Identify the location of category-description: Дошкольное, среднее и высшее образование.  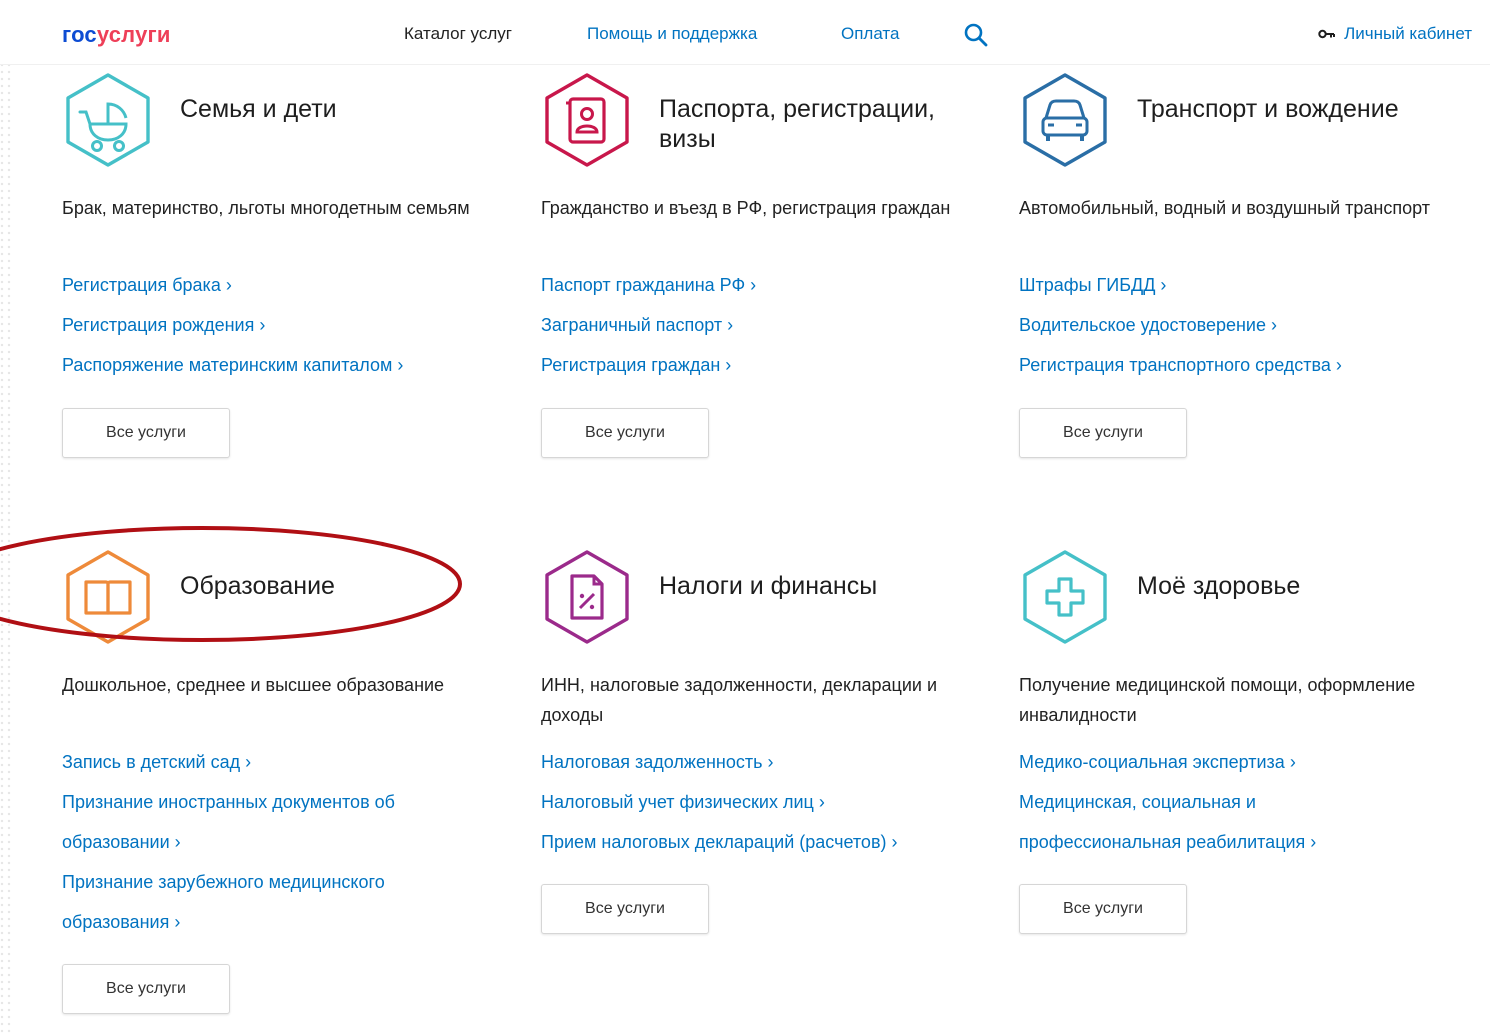
(253, 685).